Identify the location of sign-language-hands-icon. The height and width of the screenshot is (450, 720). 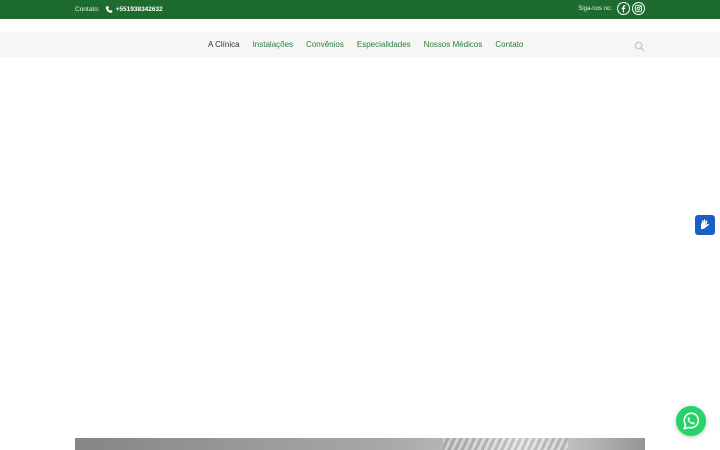
(705, 224).